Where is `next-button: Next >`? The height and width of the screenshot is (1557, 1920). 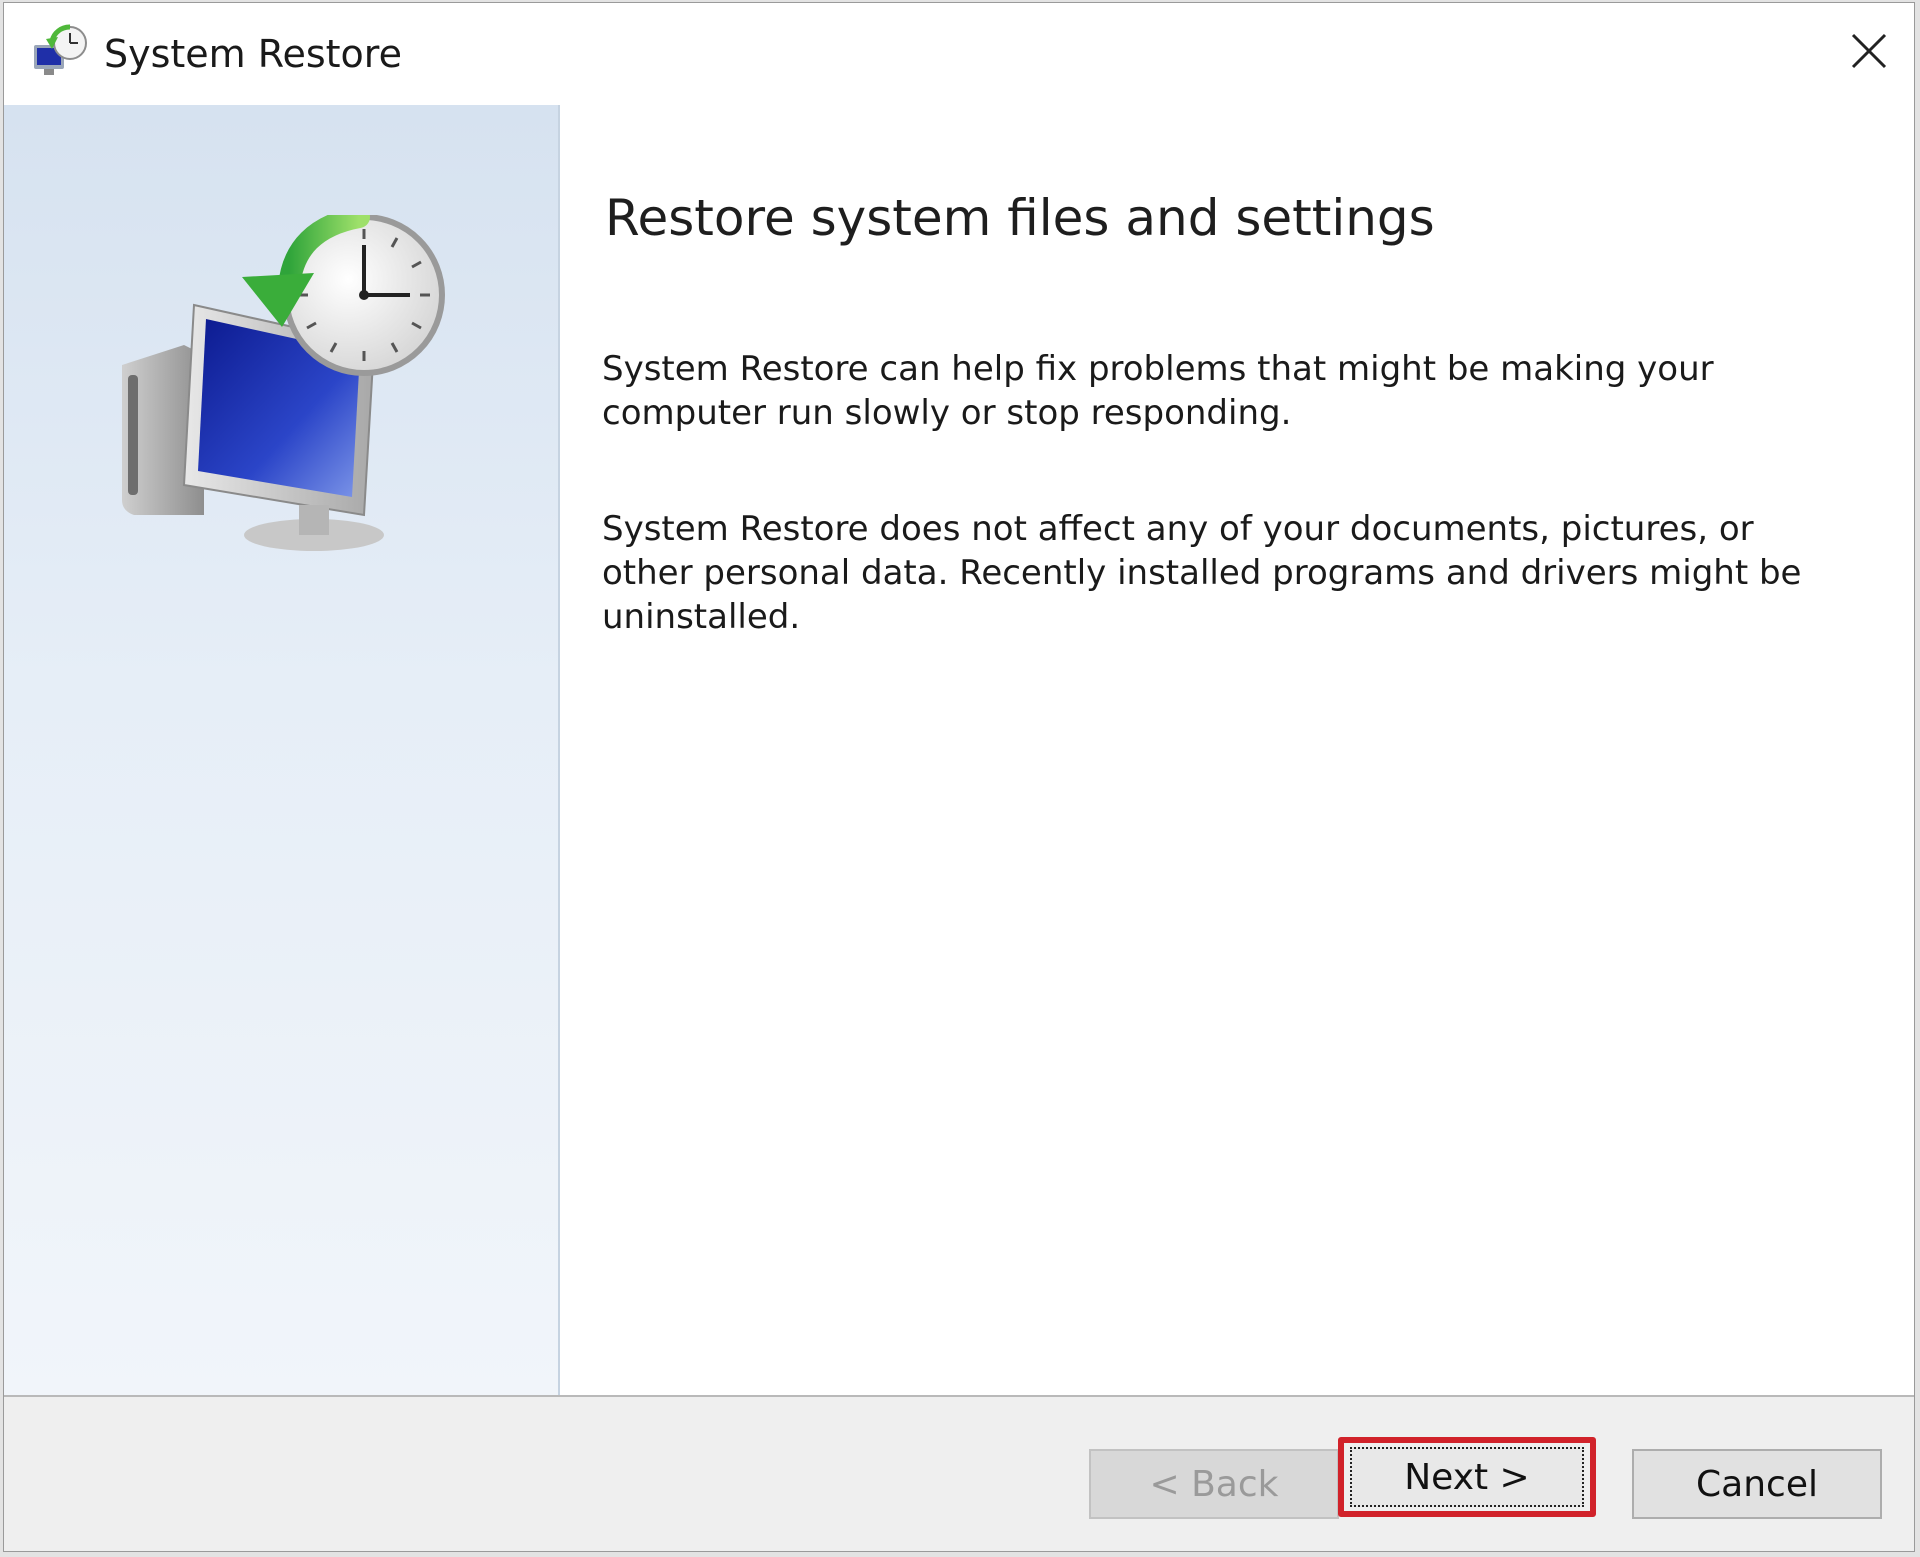 next-button: Next > is located at coordinates (1467, 1477).